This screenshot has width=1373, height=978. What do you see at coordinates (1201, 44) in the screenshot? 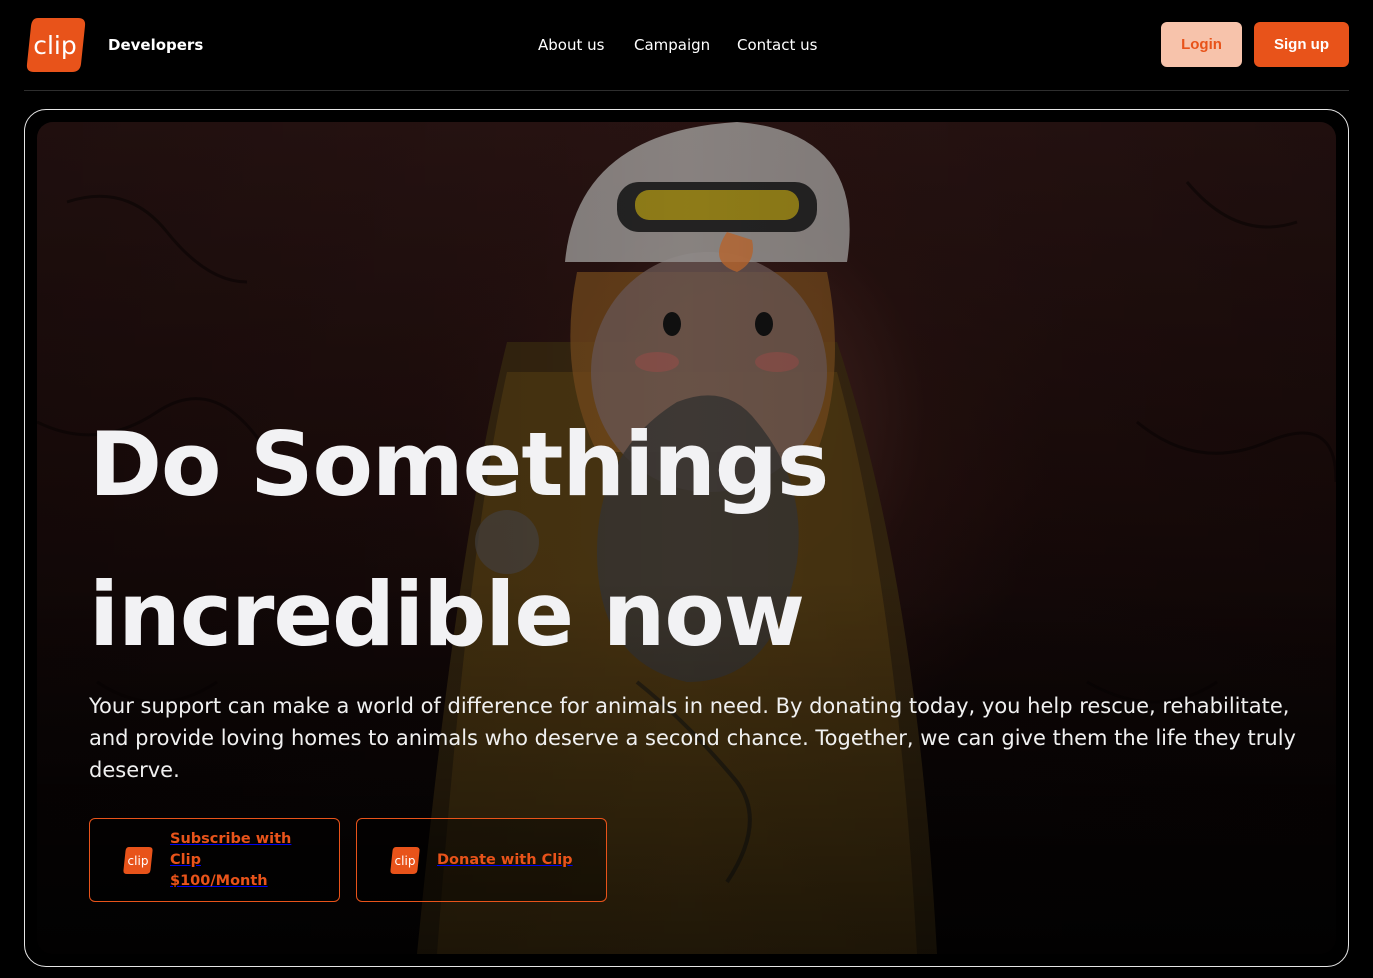
I see `login-button: Login` at bounding box center [1201, 44].